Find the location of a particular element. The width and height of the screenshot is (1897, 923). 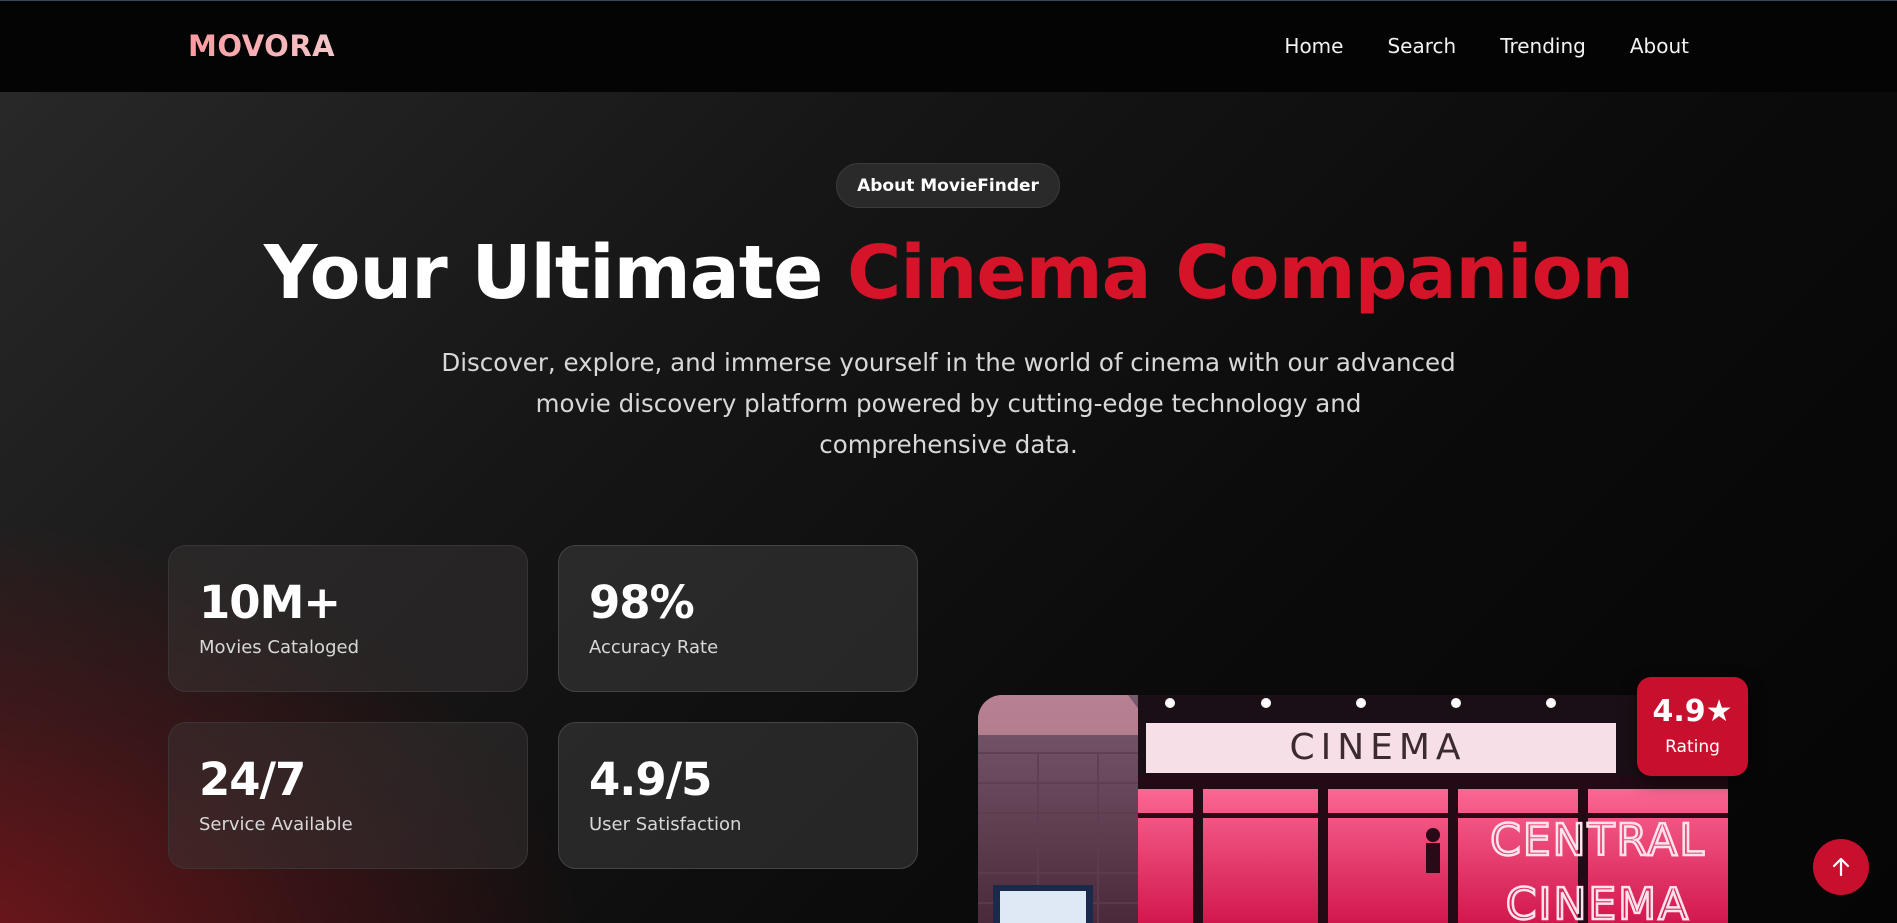

stat-value: 98% is located at coordinates (642, 602).